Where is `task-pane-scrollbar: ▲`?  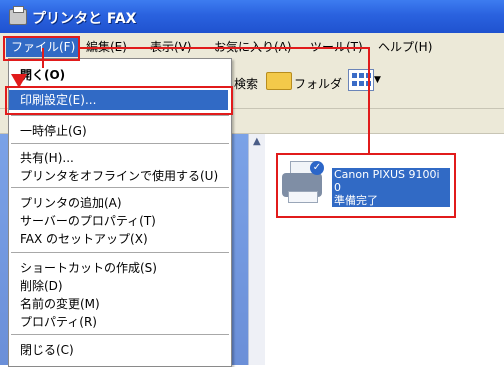
task-pane-scrollbar: ▲ is located at coordinates (256, 249).